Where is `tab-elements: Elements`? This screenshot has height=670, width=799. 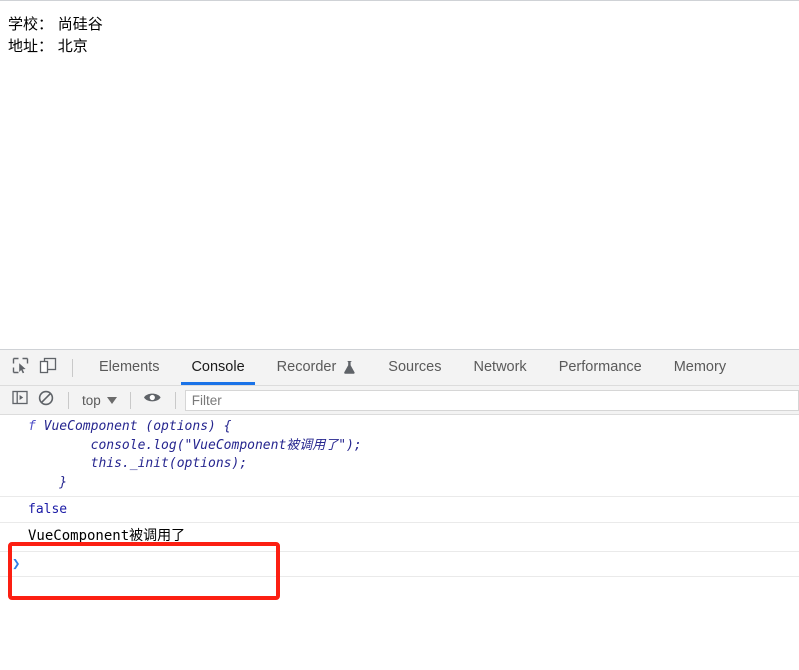
tab-elements: Elements is located at coordinates (129, 367).